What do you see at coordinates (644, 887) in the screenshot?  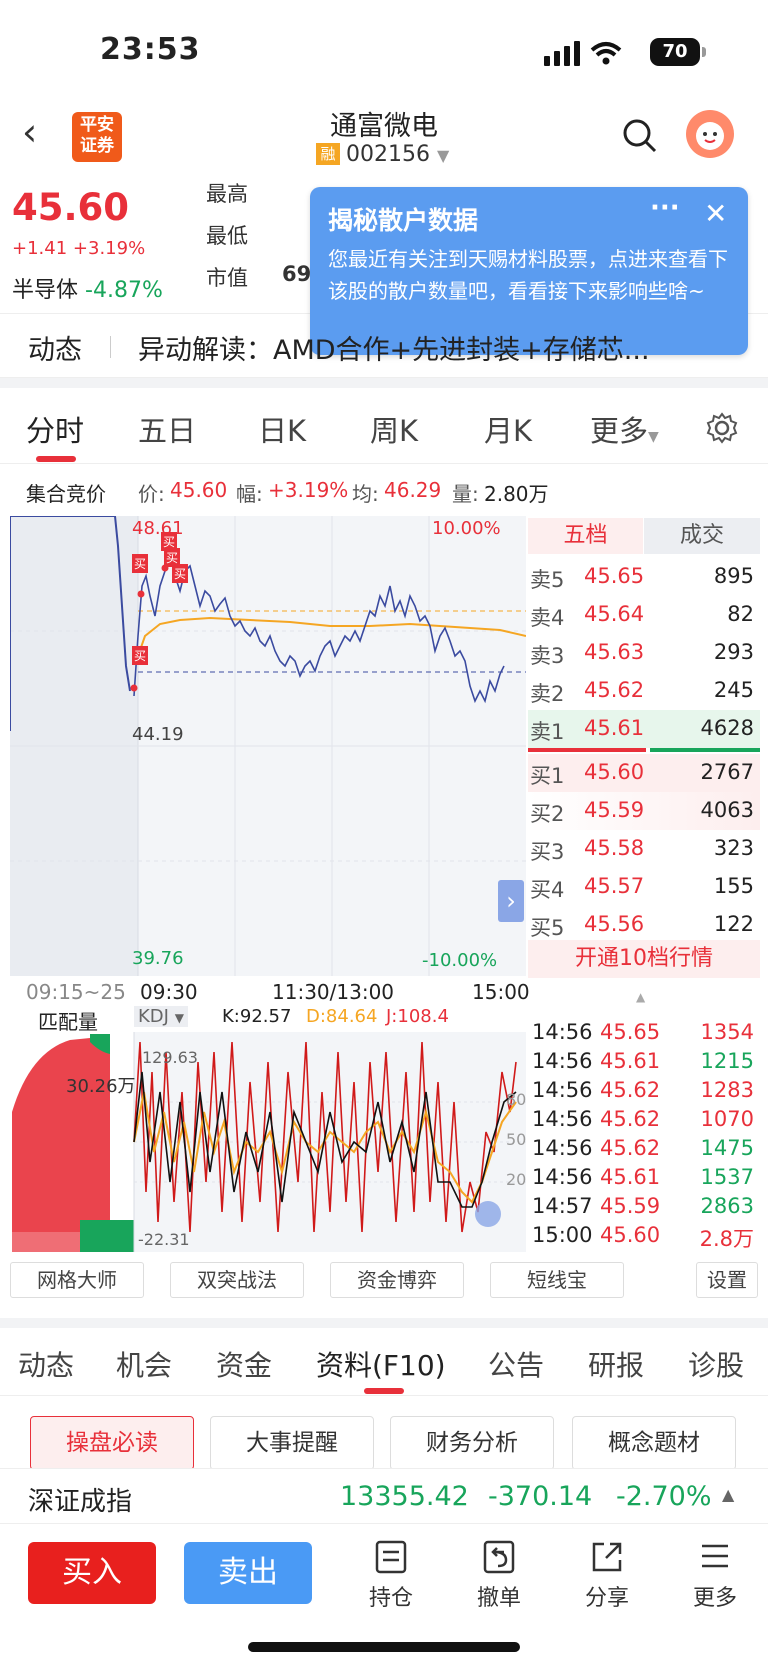 I see `bid-row: 买4 45.57 155` at bounding box center [644, 887].